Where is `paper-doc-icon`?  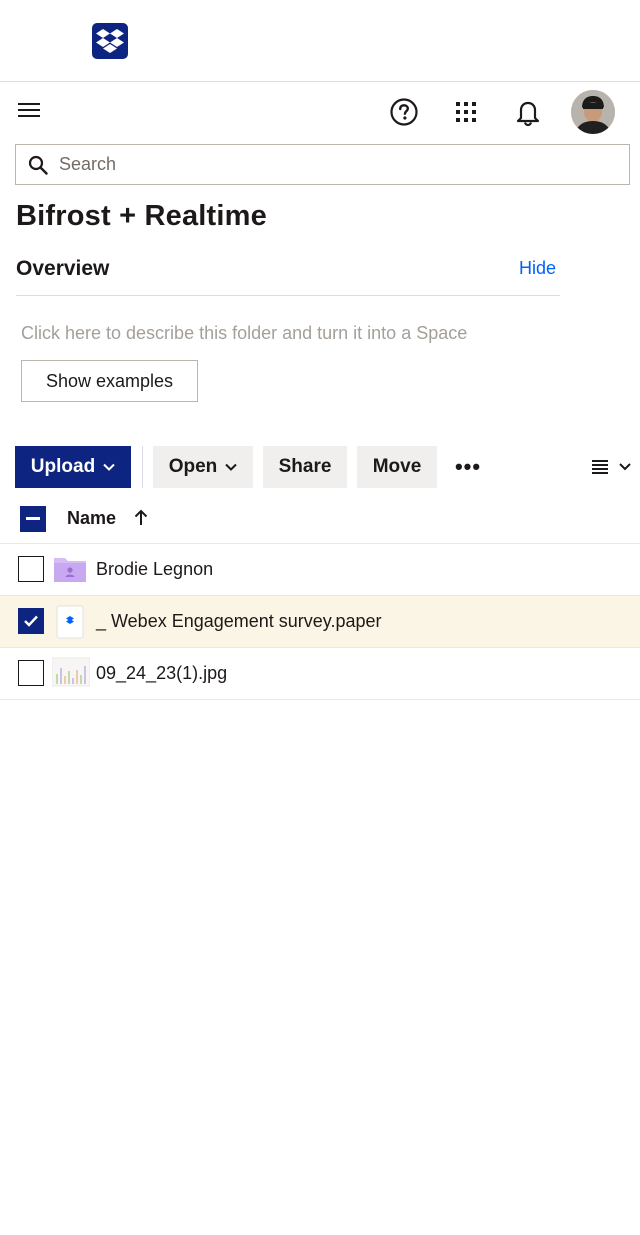 paper-doc-icon is located at coordinates (71, 622).